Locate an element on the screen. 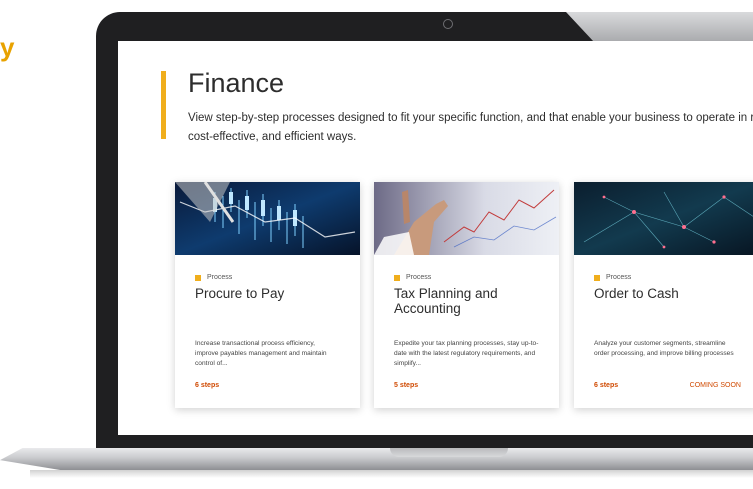 This screenshot has height=489, width=753. laptop-base-notch is located at coordinates (449, 452).